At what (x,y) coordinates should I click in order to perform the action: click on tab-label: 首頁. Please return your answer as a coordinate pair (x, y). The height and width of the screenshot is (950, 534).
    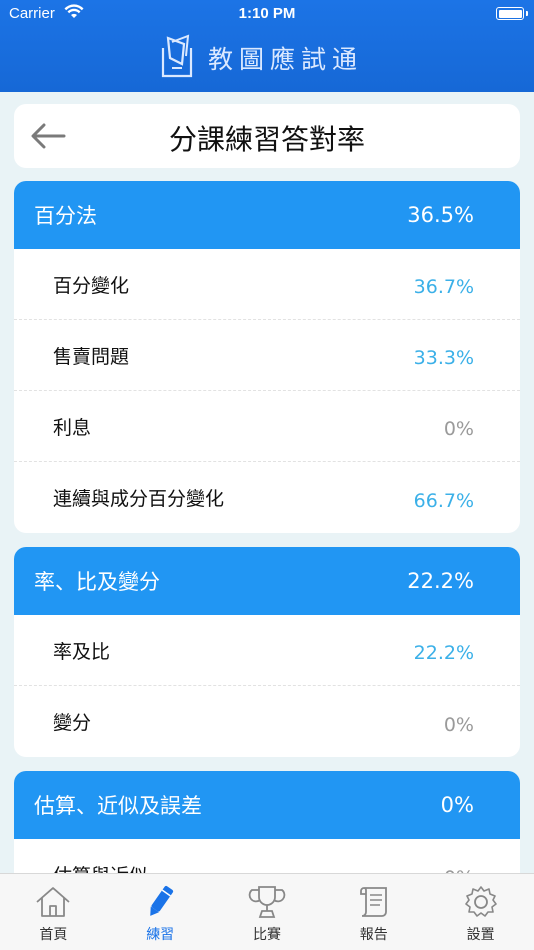
    Looking at the image, I should click on (53, 935).